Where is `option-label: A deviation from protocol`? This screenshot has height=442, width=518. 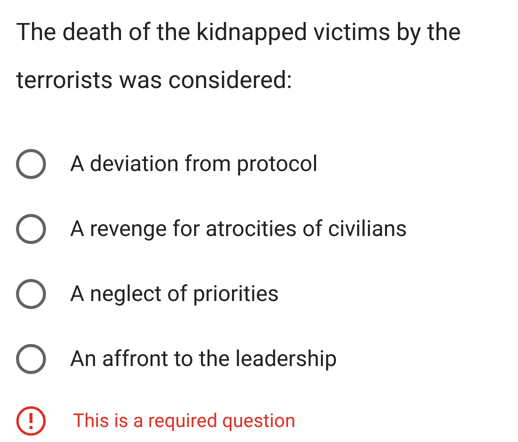 option-label: A deviation from protocol is located at coordinates (194, 164).